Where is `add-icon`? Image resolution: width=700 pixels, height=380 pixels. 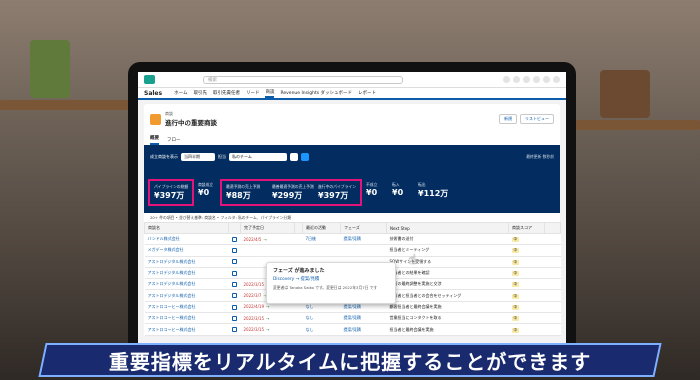 add-icon is located at coordinates (516, 79).